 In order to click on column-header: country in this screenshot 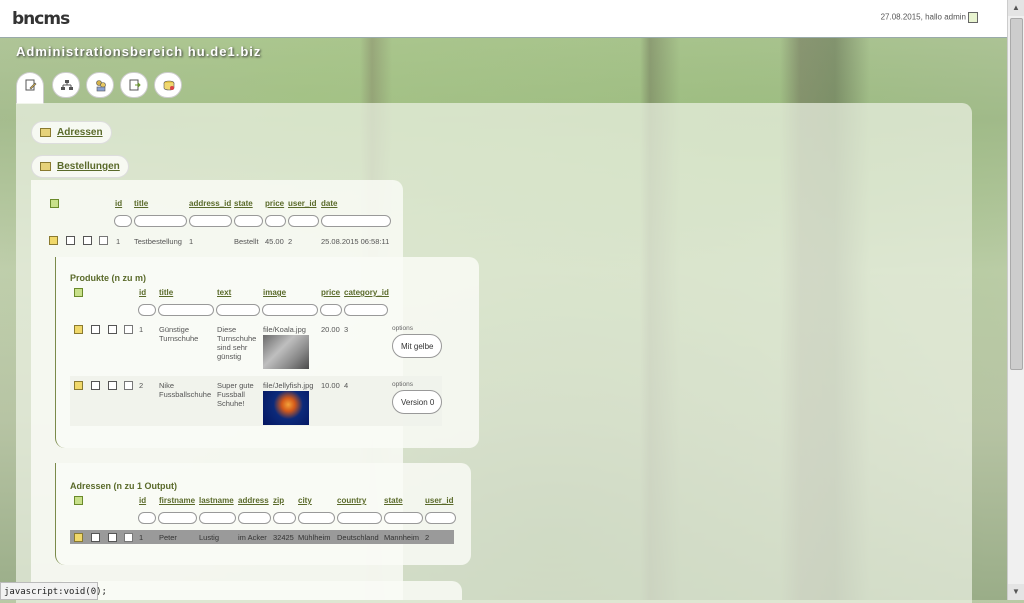, I will do `click(351, 500)`.